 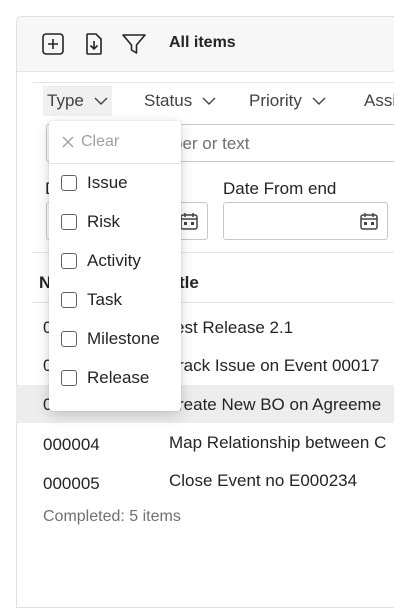 What do you see at coordinates (94, 44) in the screenshot?
I see `import-icon` at bounding box center [94, 44].